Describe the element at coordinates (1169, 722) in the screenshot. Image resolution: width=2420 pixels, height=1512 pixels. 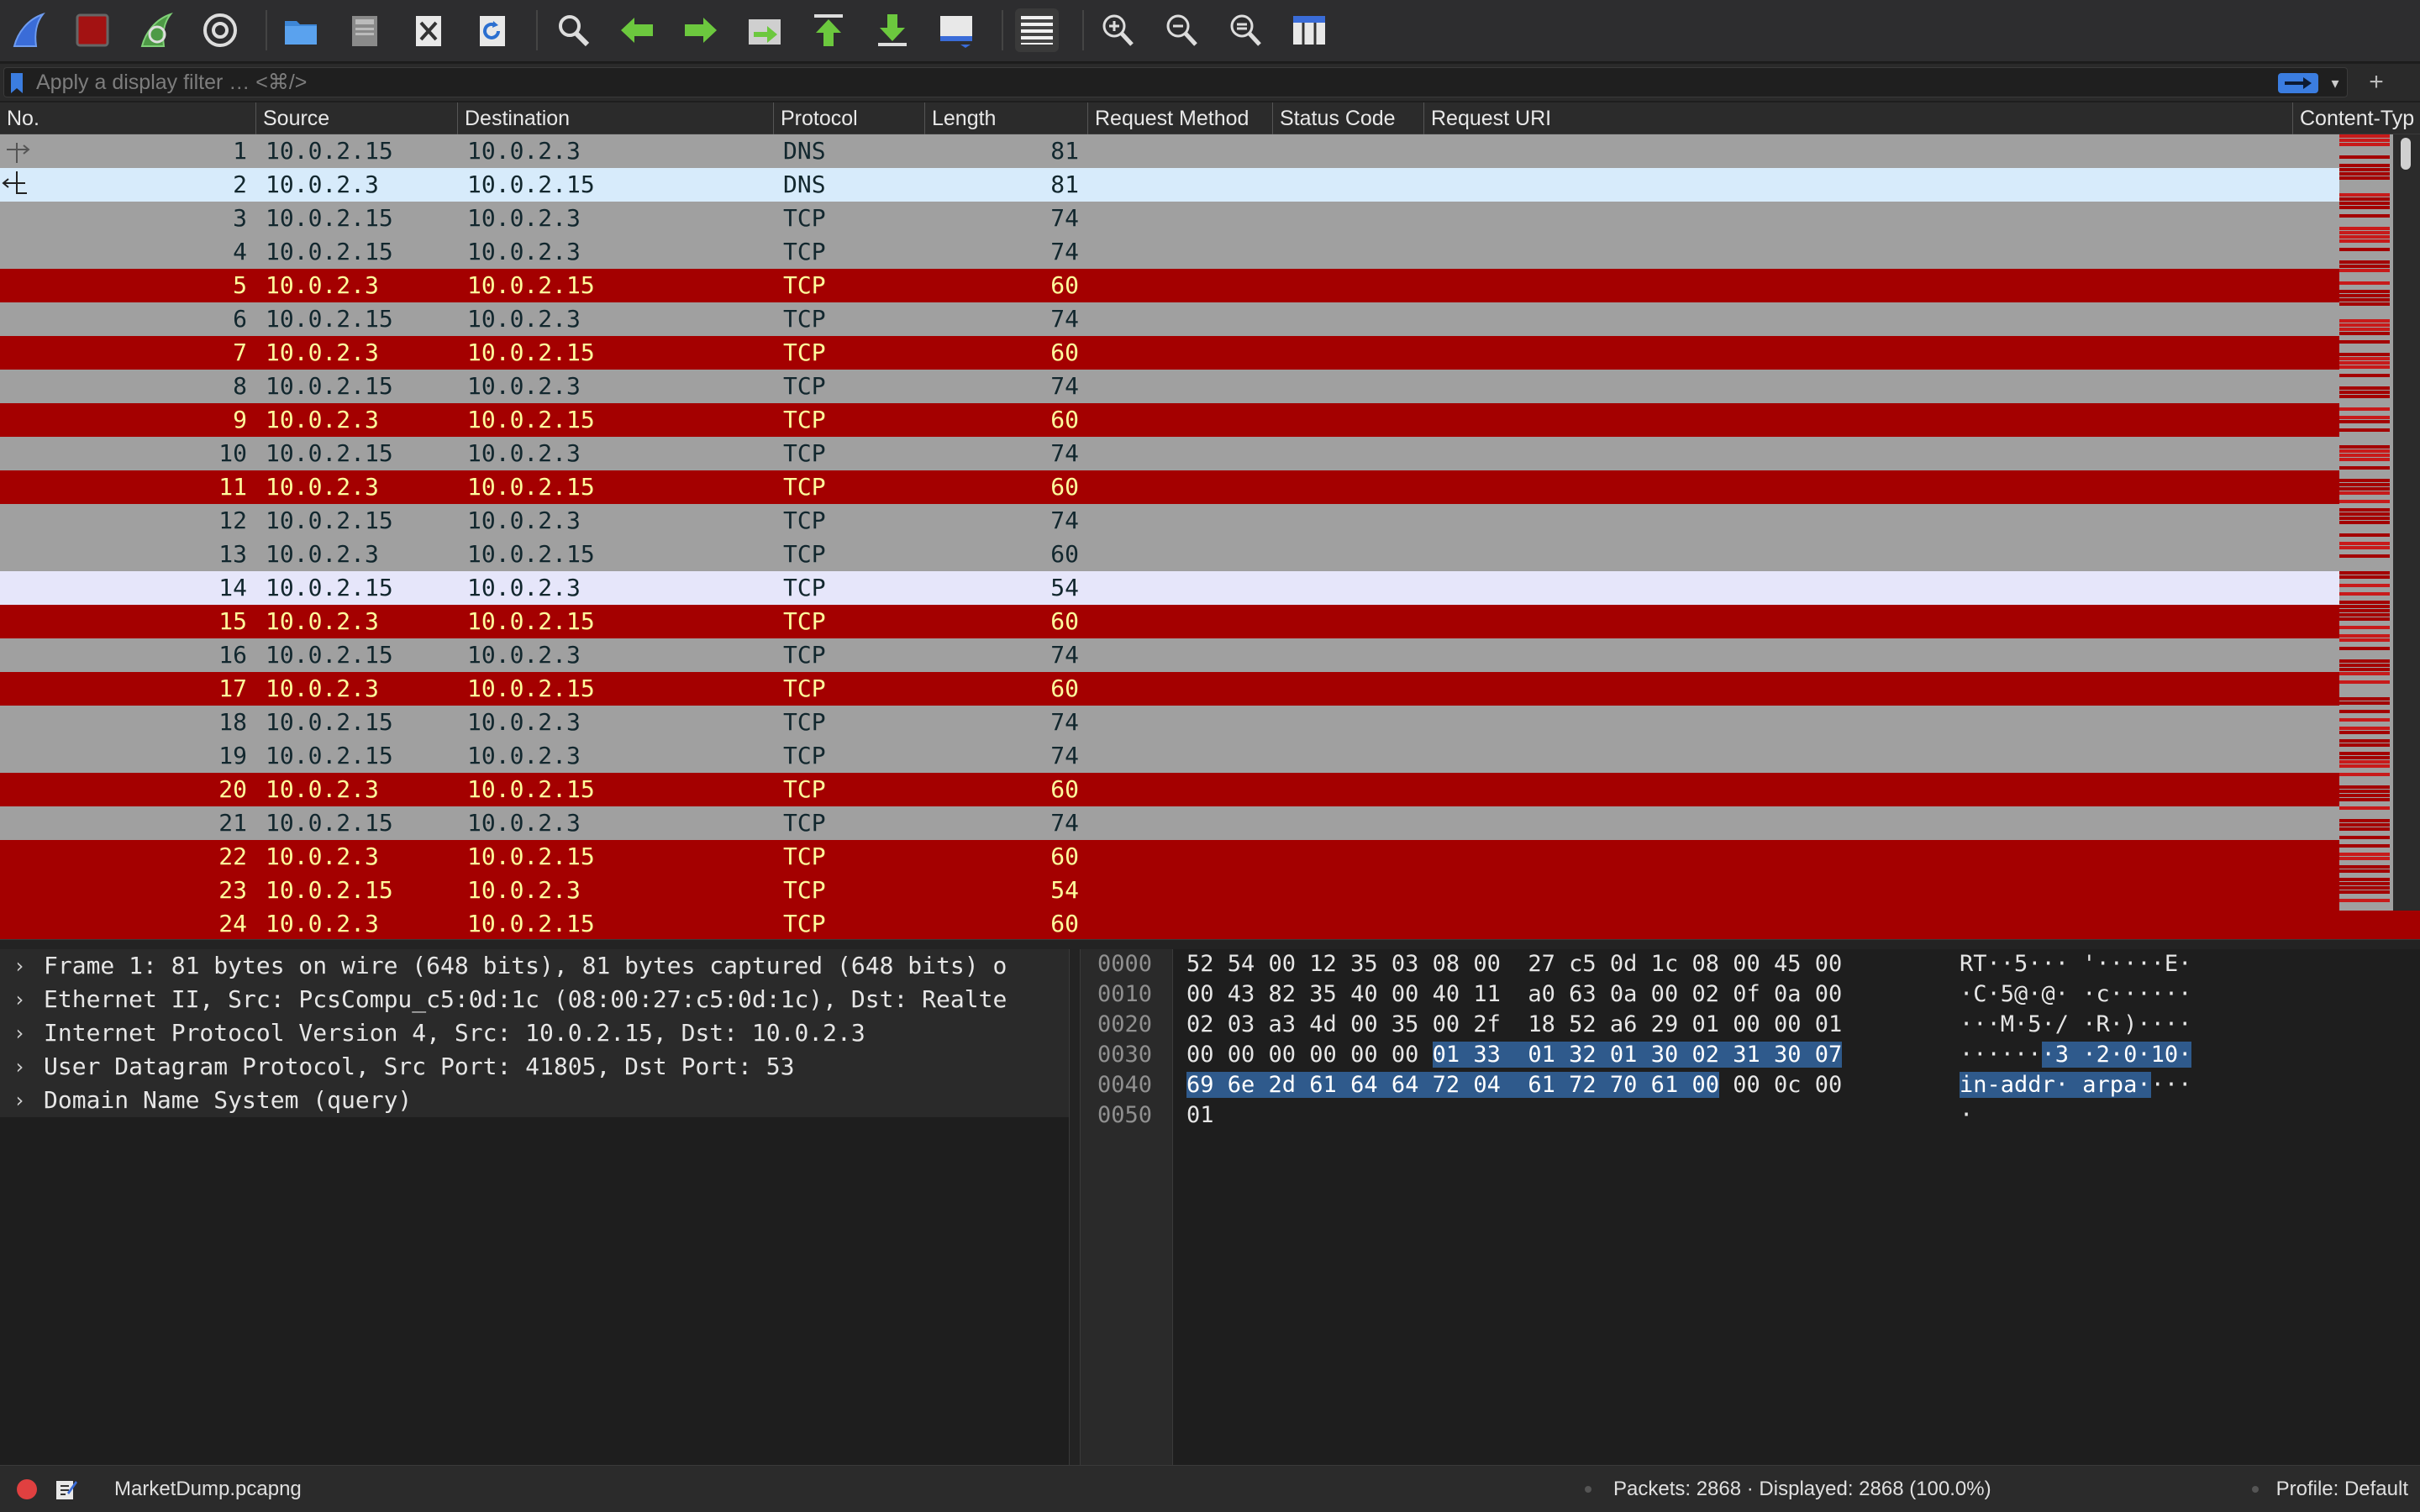
I see `packet-row: 18 10.0.2.15 10.0.2.3 TCP 74` at that location.